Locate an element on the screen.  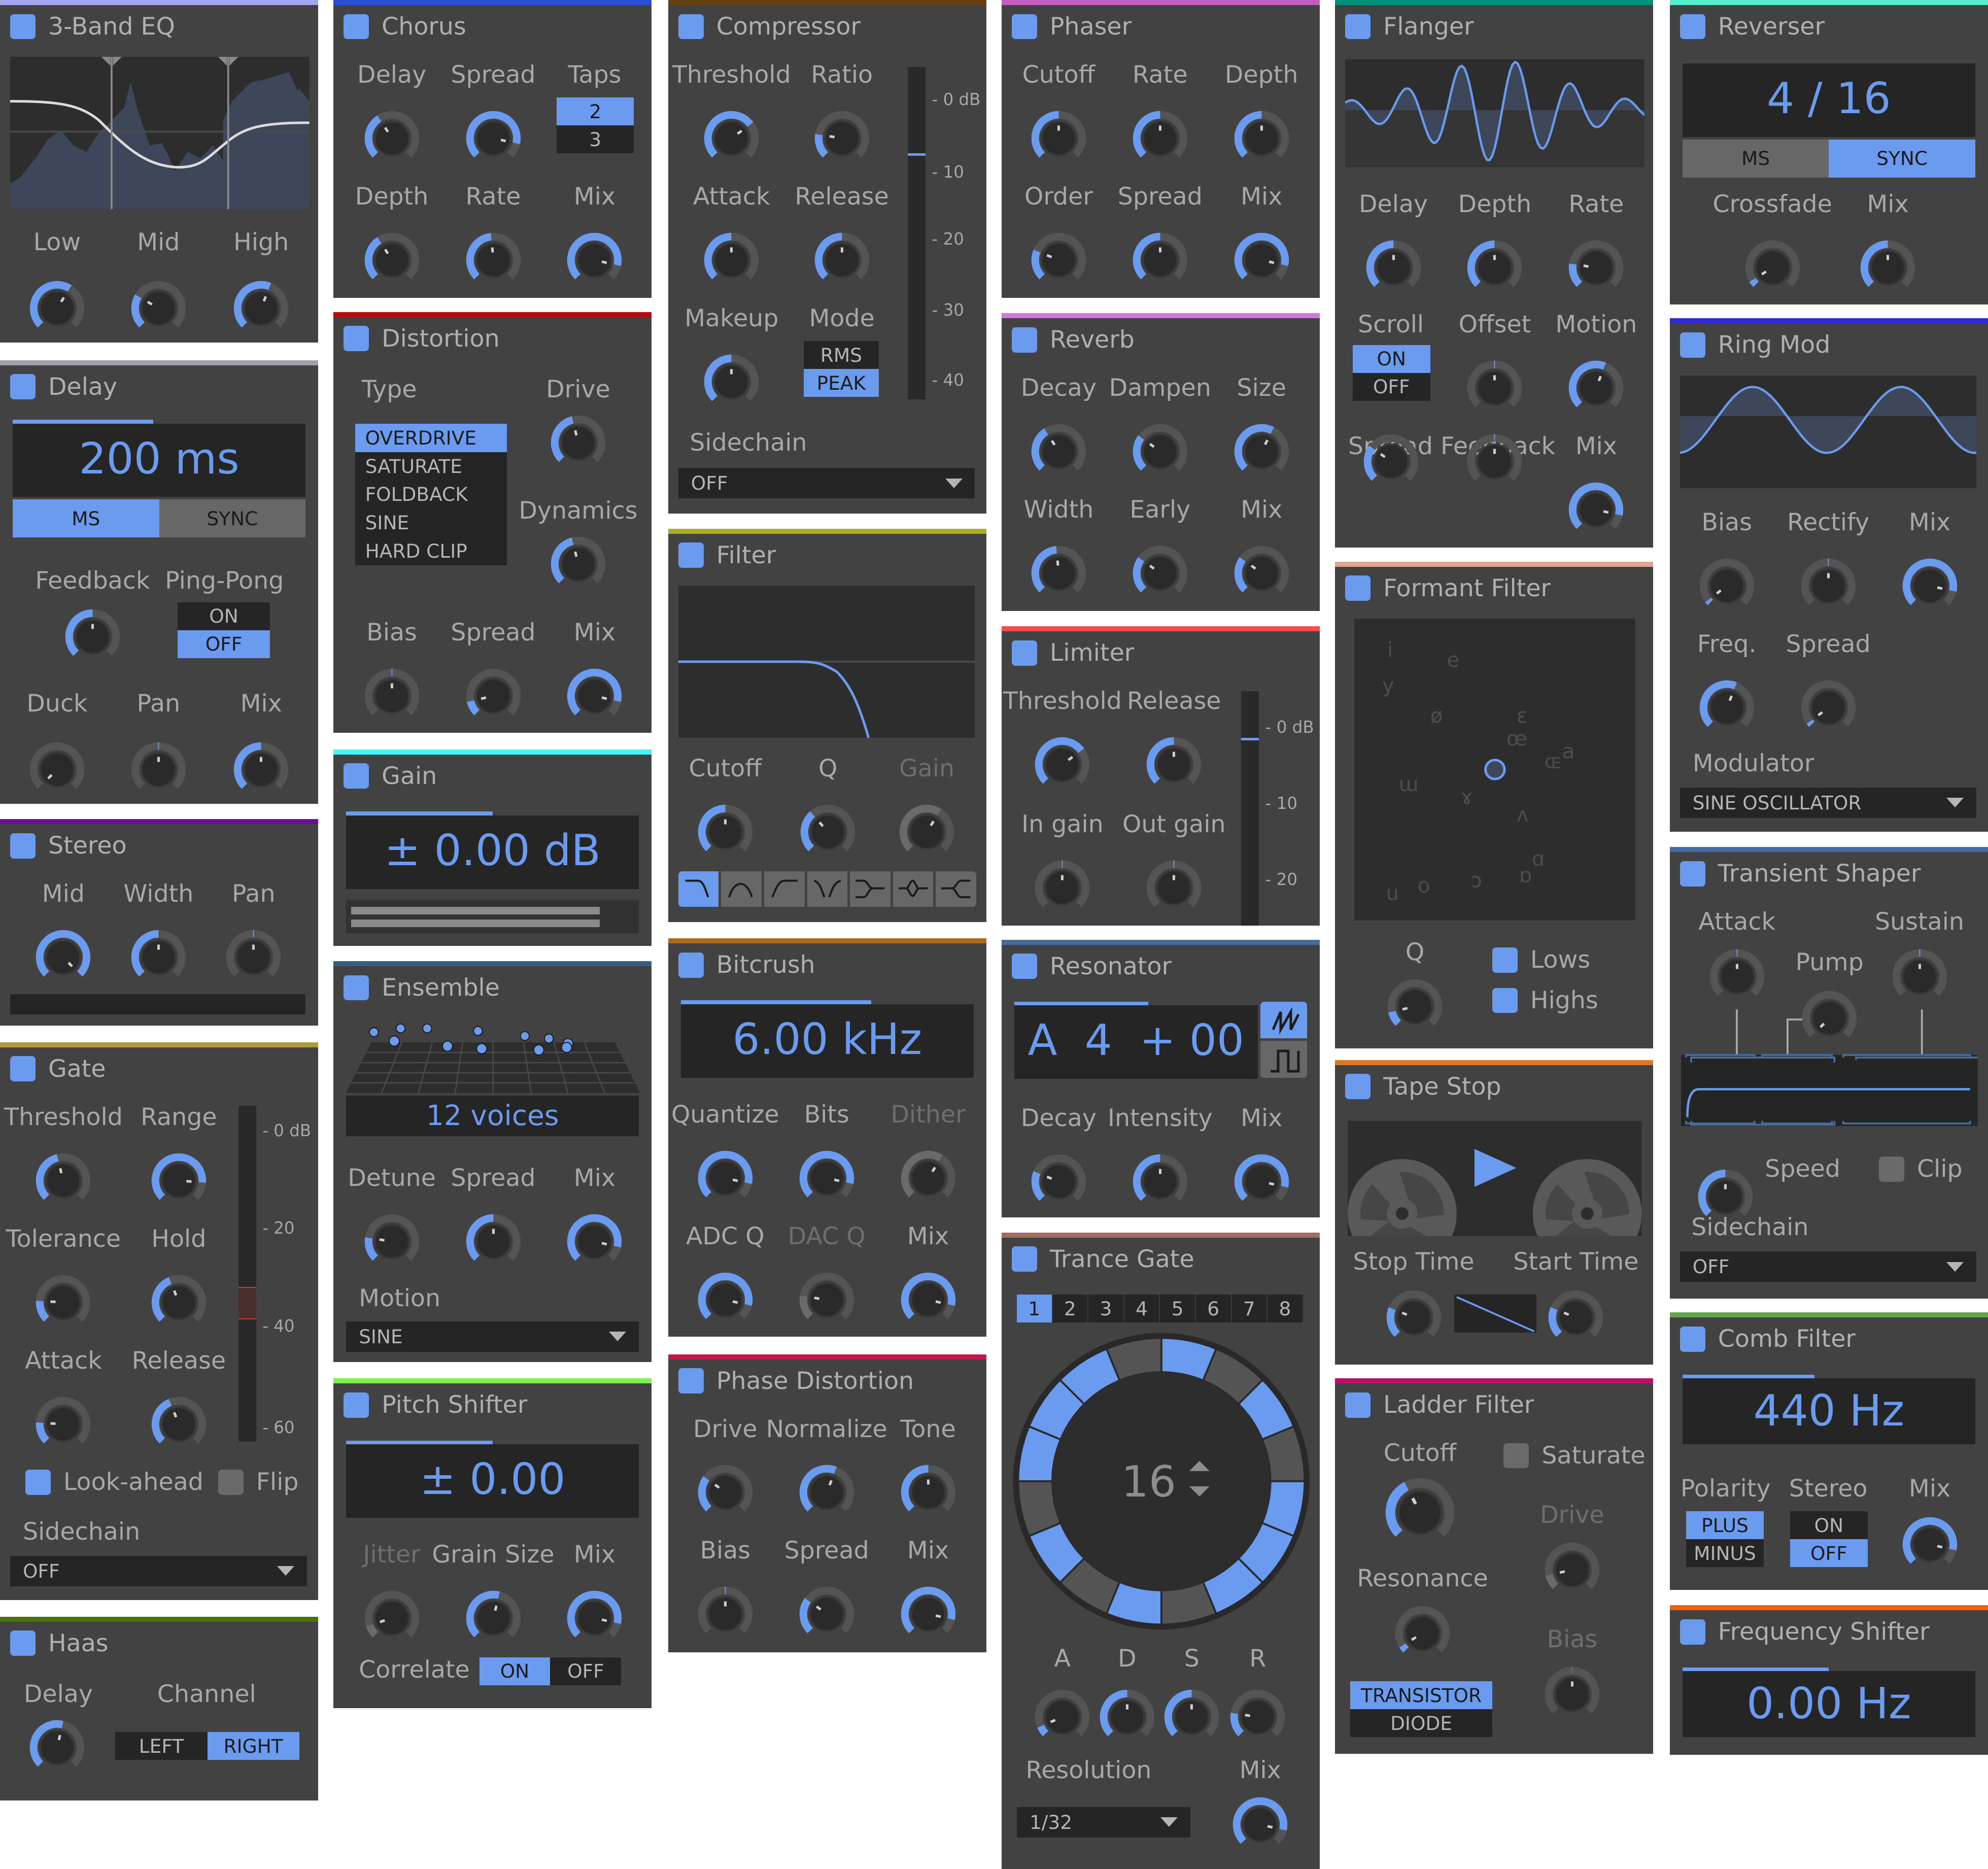
saw-wave-icon is located at coordinates (1283, 1020).